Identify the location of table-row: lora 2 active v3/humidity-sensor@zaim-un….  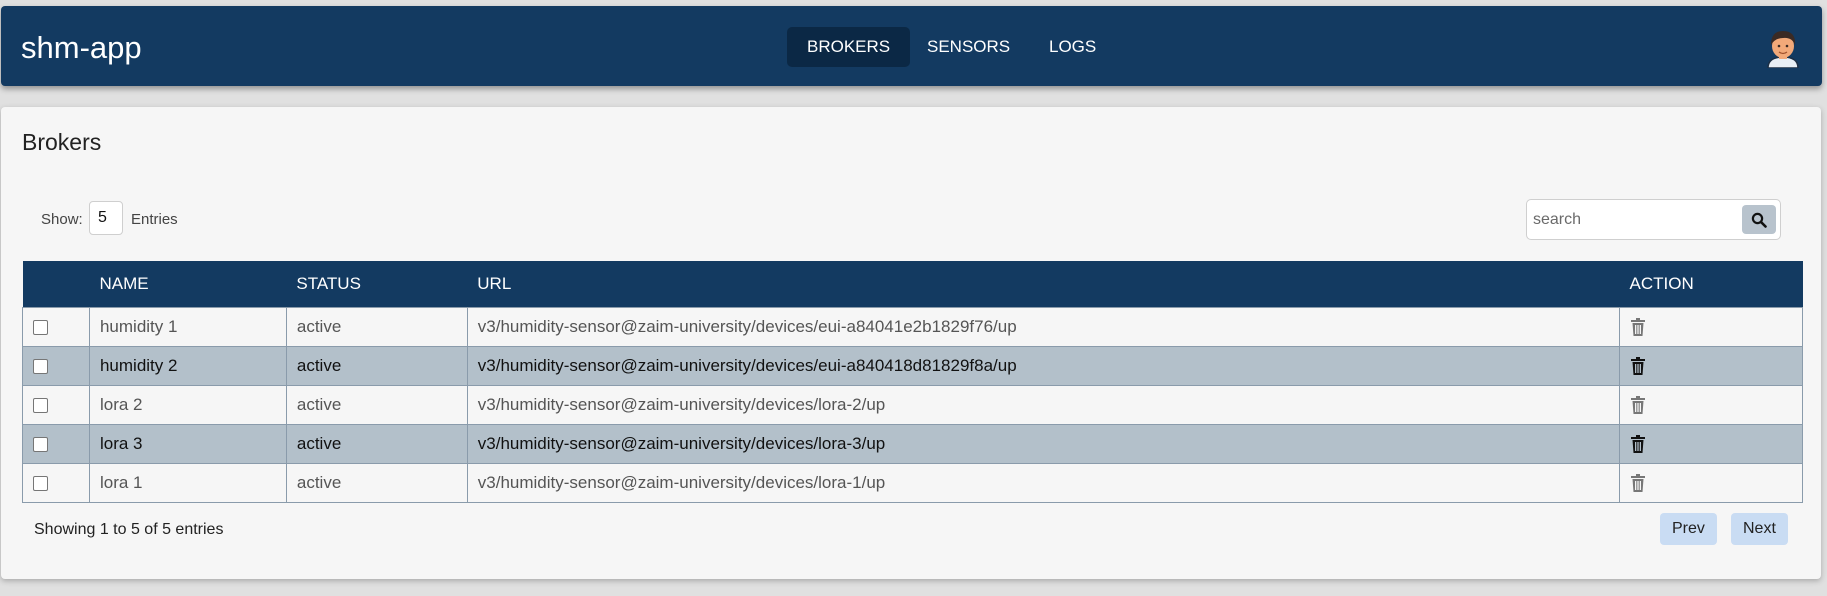
(912, 404).